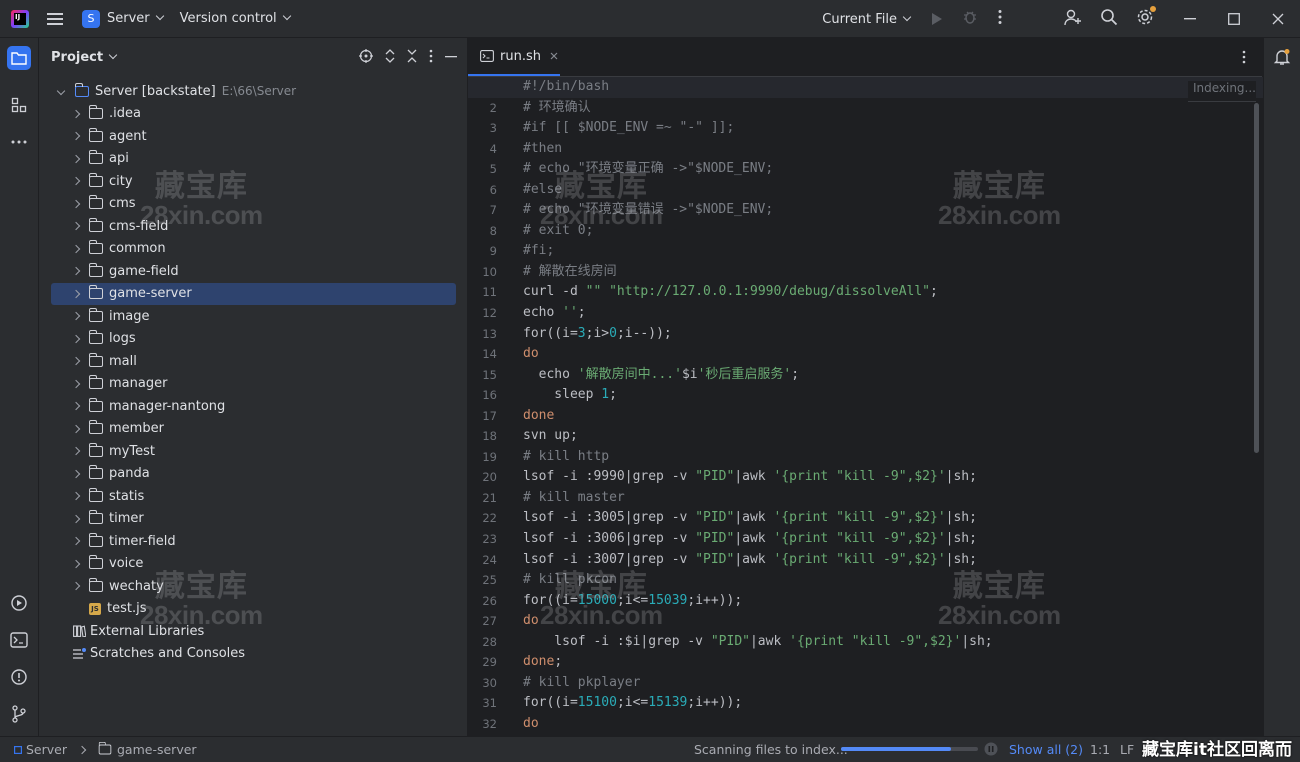 Image resolution: width=1300 pixels, height=762 pixels. Describe the element at coordinates (253, 586) in the screenshot. I see `tree-folder-wechaty: wechaty` at that location.